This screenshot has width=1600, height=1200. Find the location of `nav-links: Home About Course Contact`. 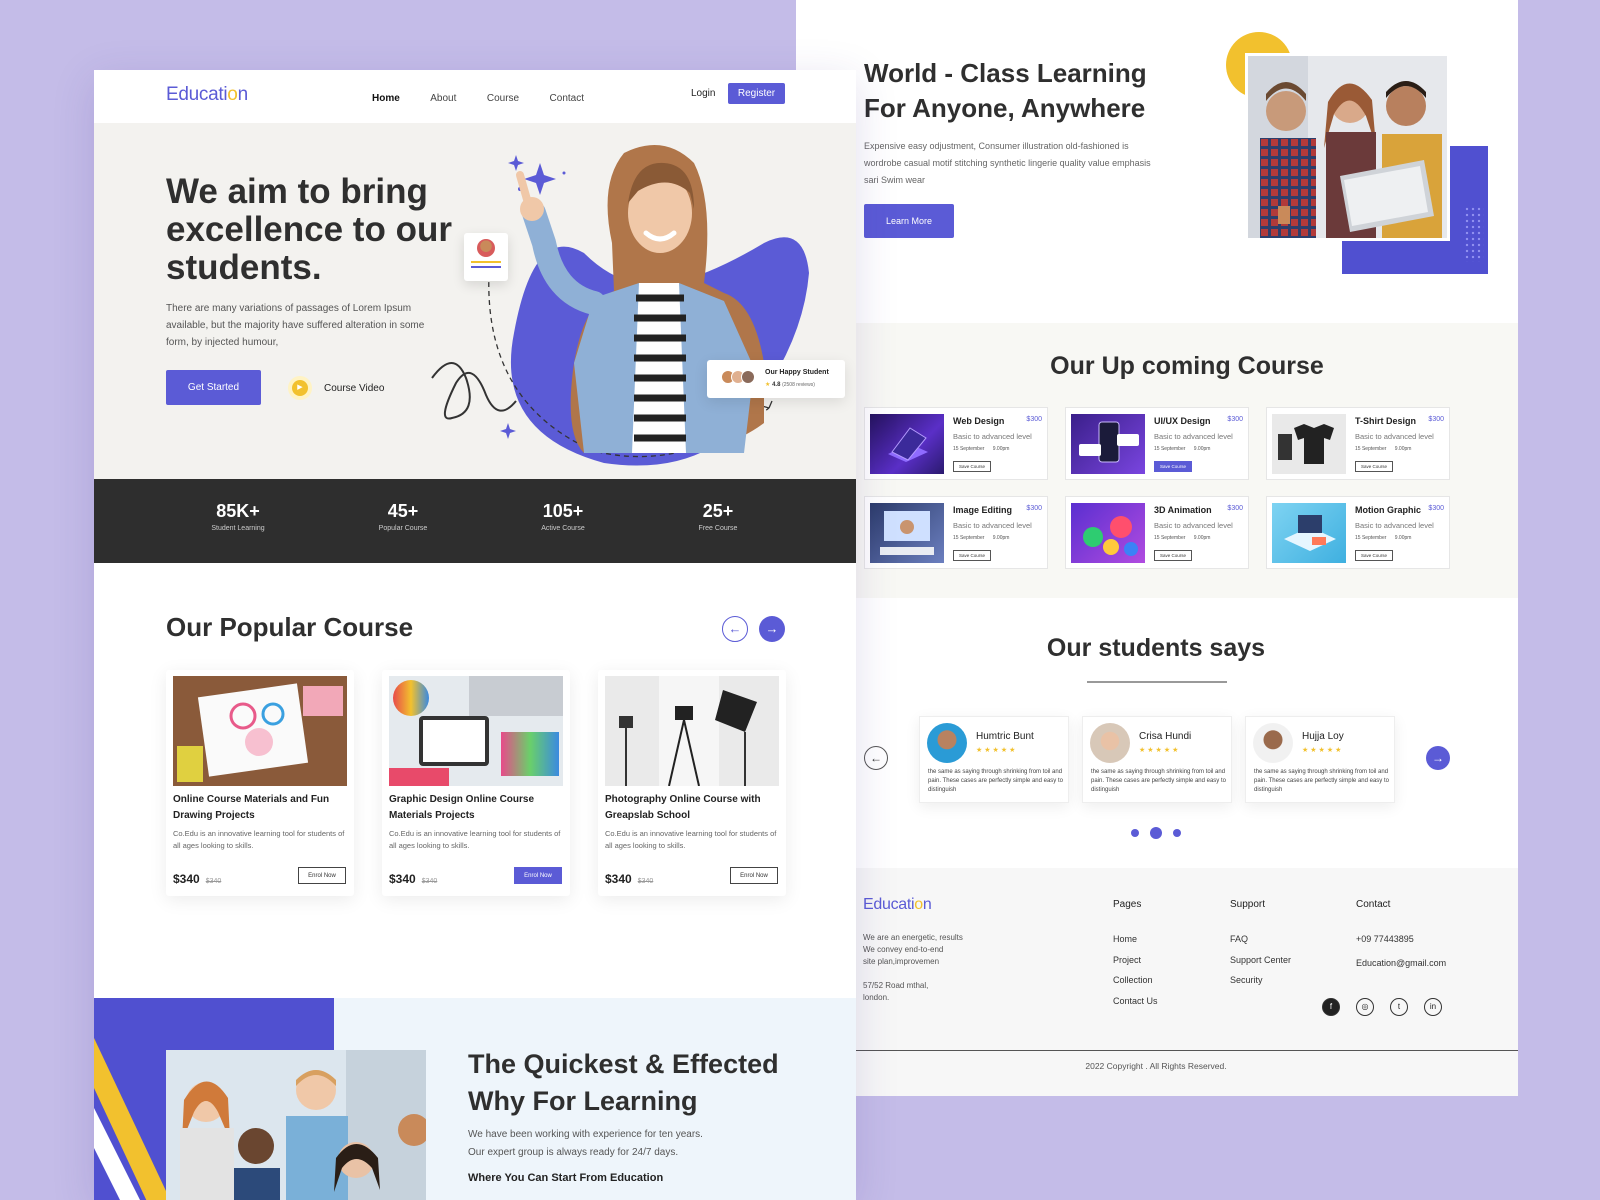

nav-links: Home About Course Contact is located at coordinates (491, 97).